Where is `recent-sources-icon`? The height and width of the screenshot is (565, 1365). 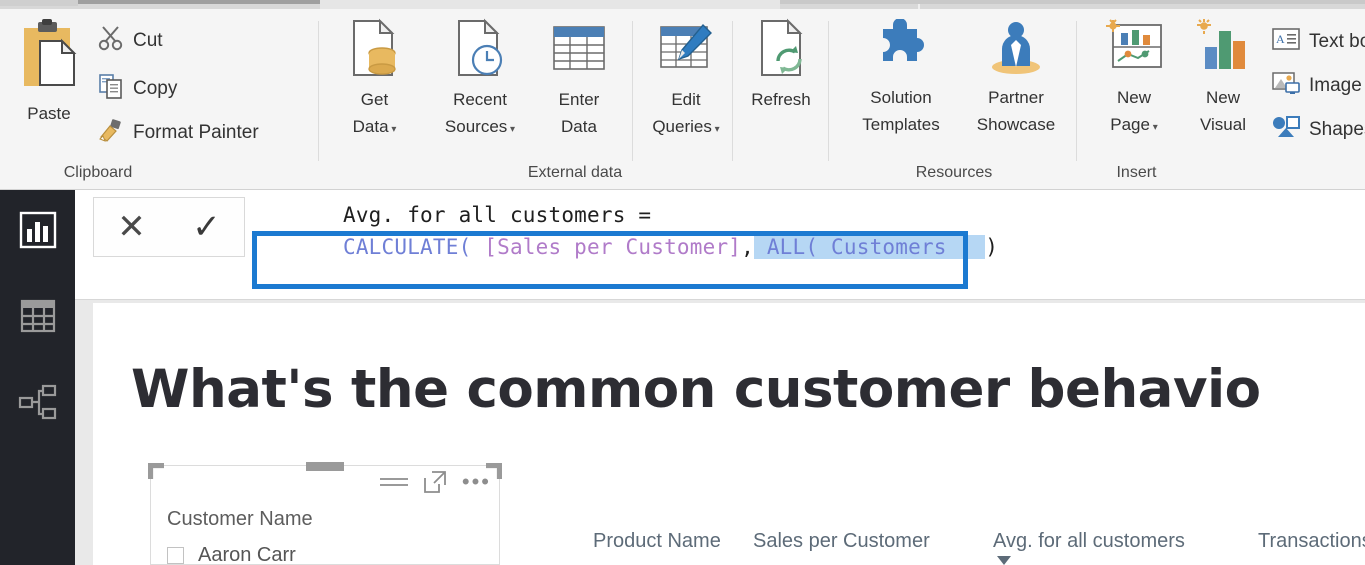 recent-sources-icon is located at coordinates (480, 51).